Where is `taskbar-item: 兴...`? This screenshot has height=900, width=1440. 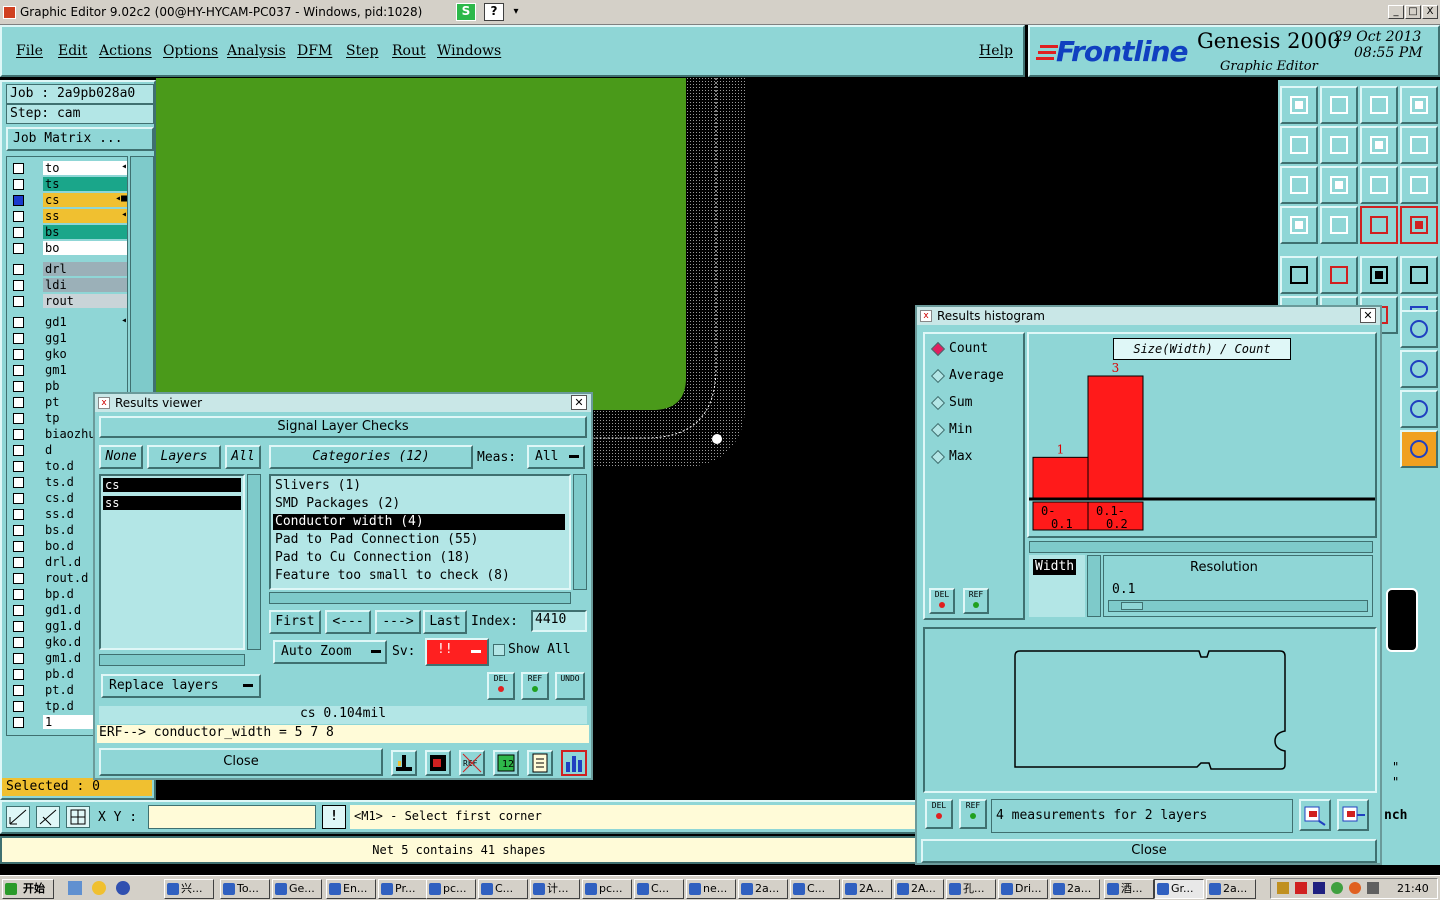
taskbar-item: 兴... is located at coordinates (189, 889).